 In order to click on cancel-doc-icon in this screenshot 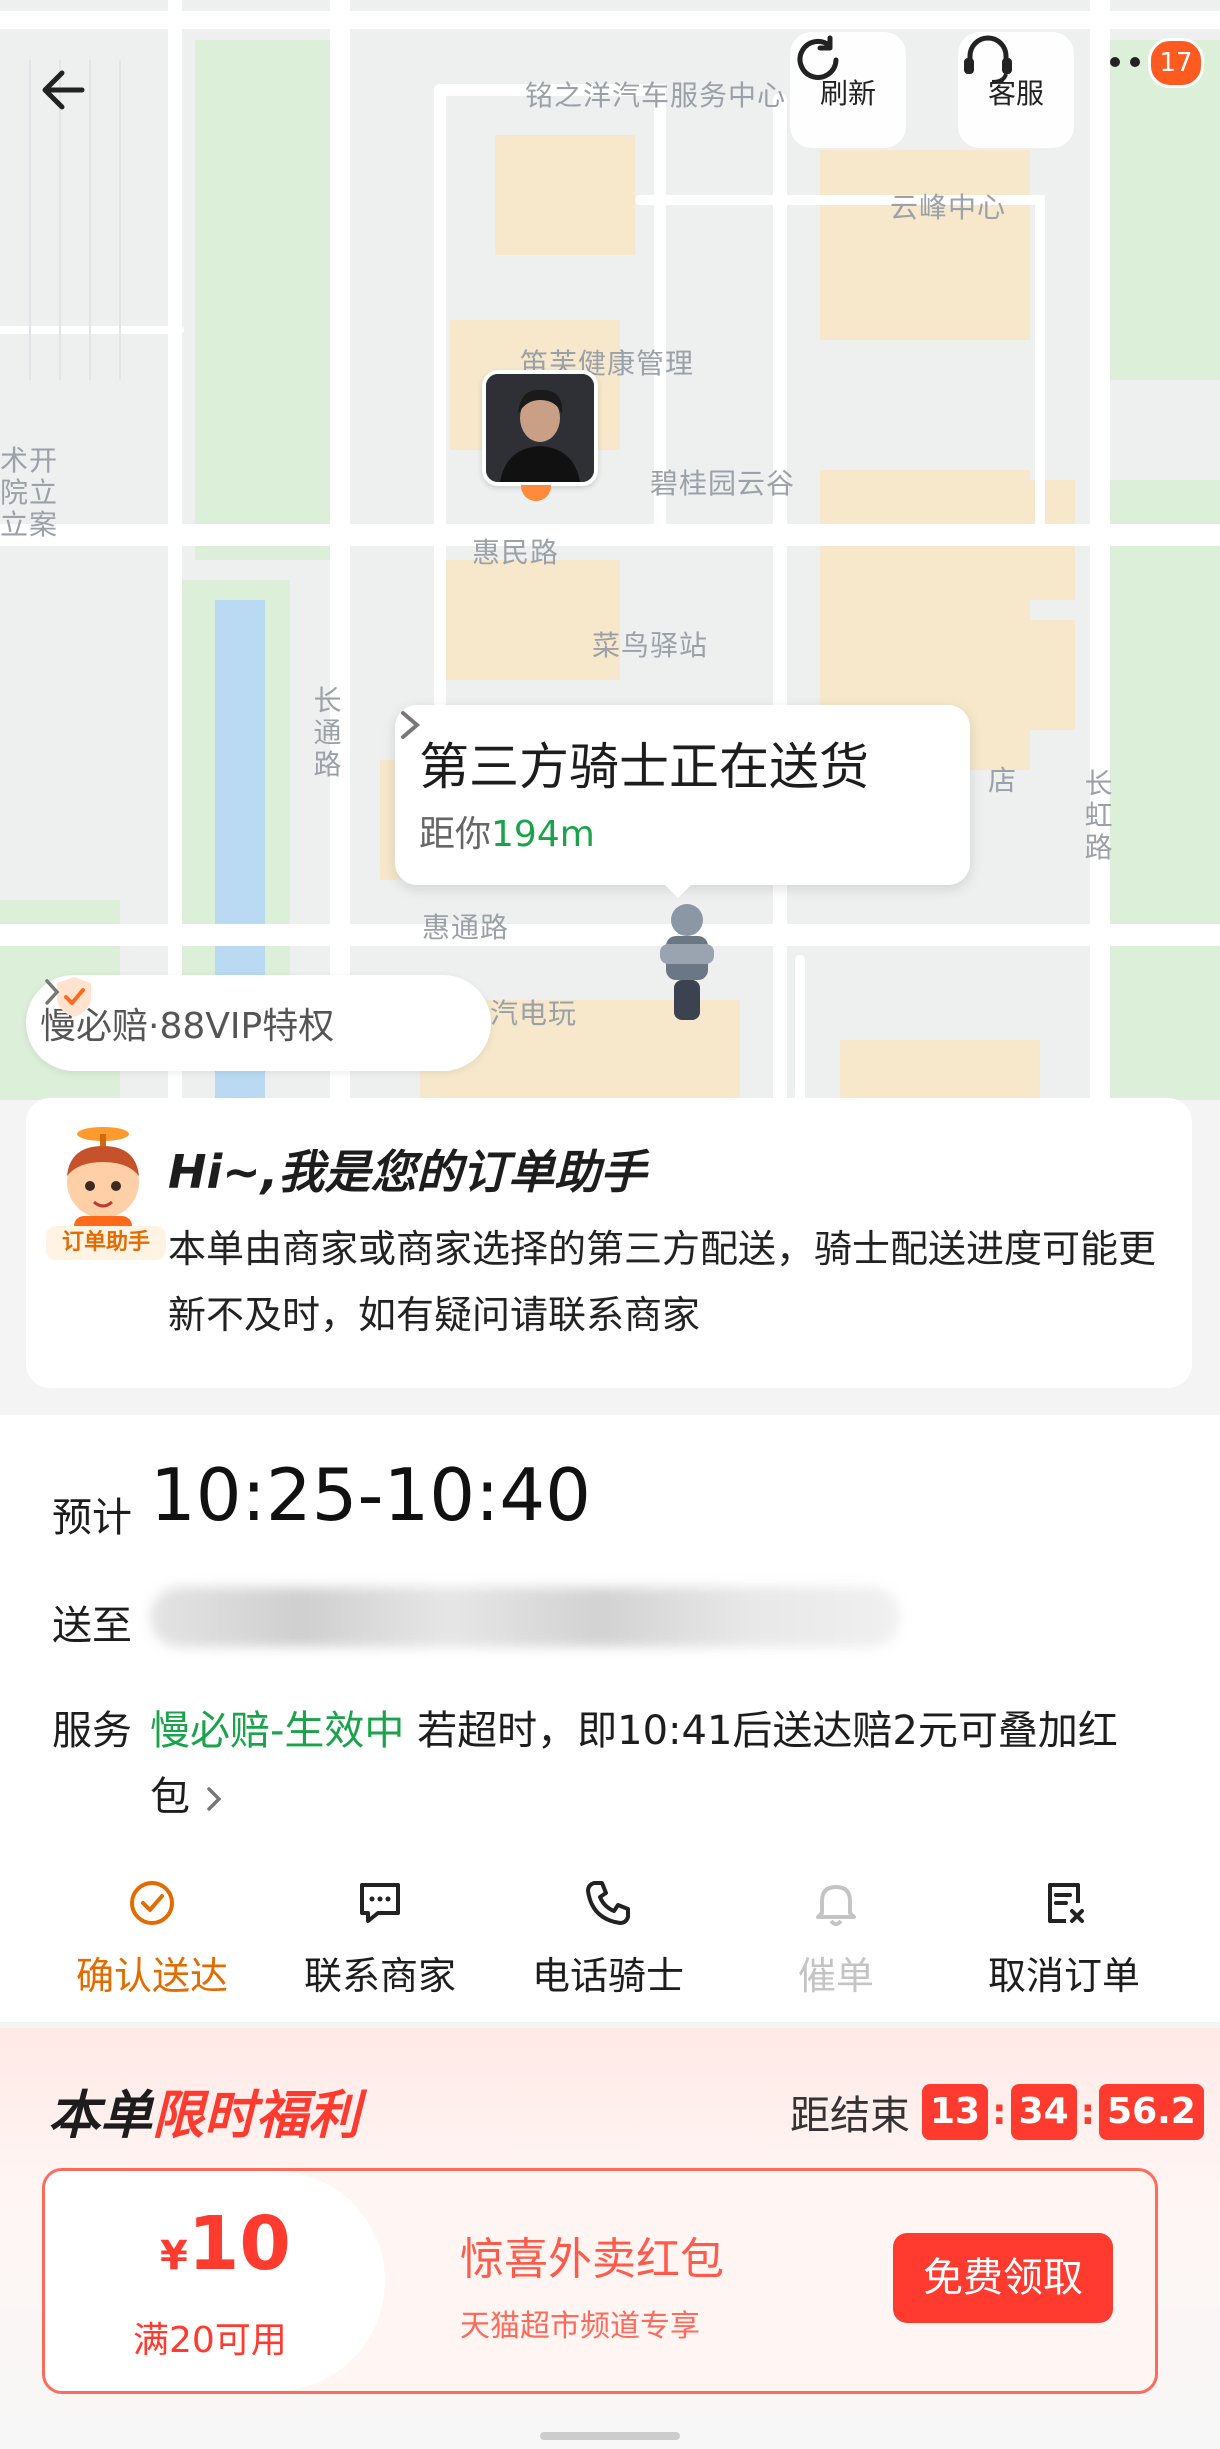, I will do `click(1066, 1903)`.